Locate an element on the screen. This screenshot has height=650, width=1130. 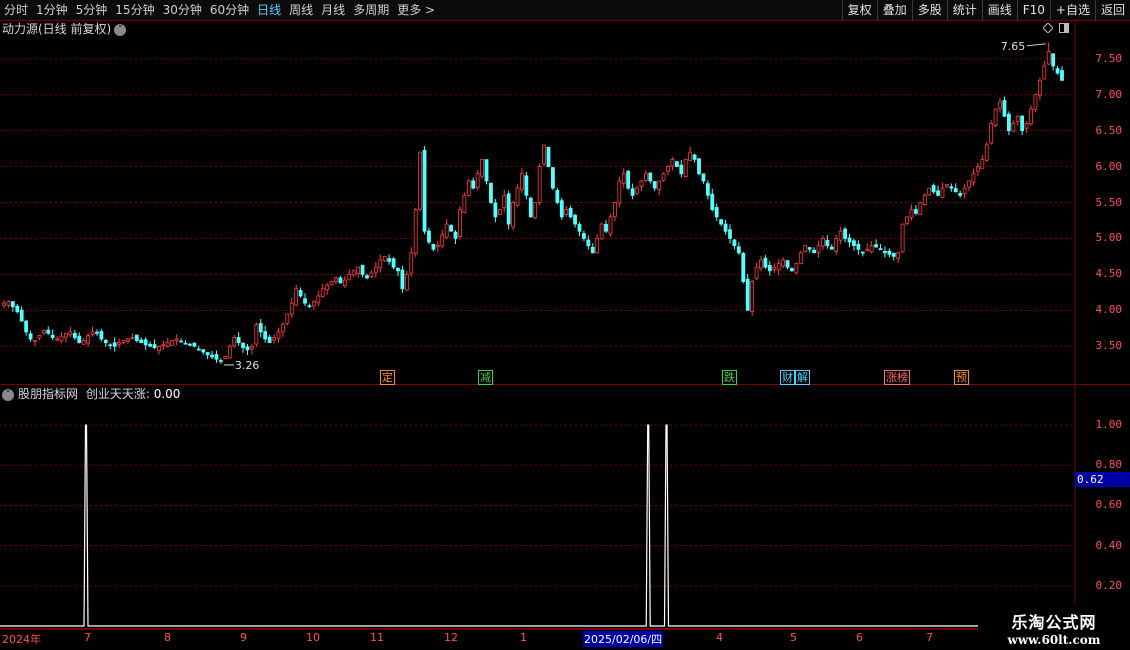
event-badge: 跌 is located at coordinates (729, 377).